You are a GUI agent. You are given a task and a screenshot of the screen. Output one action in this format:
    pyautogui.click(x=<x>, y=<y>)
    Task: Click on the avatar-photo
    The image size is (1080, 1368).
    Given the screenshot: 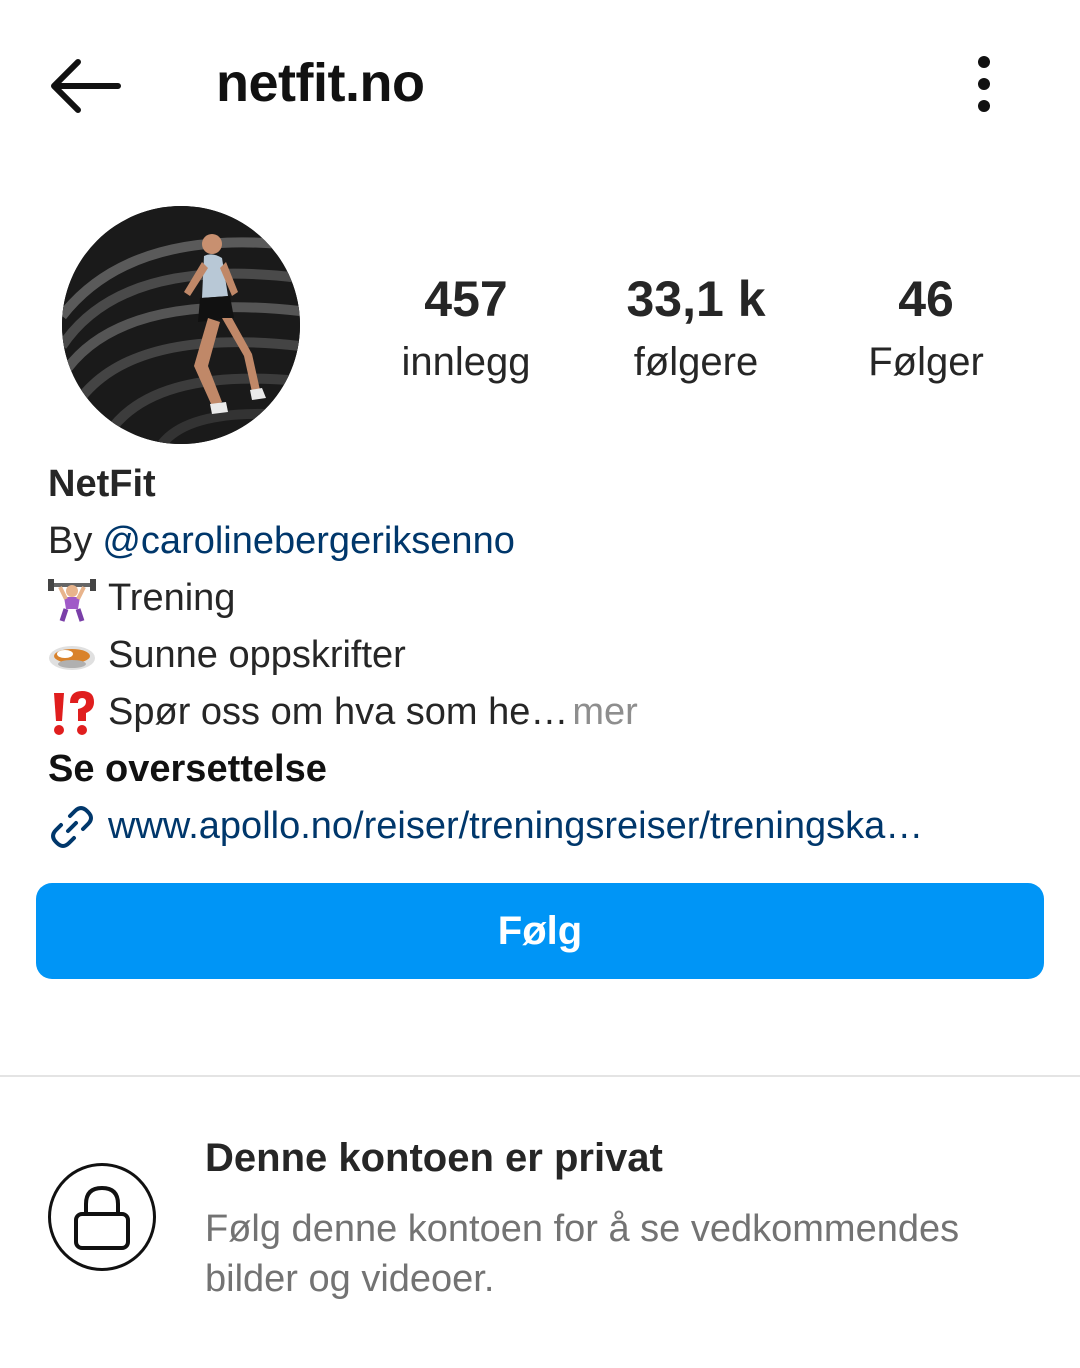 What is the action you would take?
    pyautogui.click(x=181, y=325)
    